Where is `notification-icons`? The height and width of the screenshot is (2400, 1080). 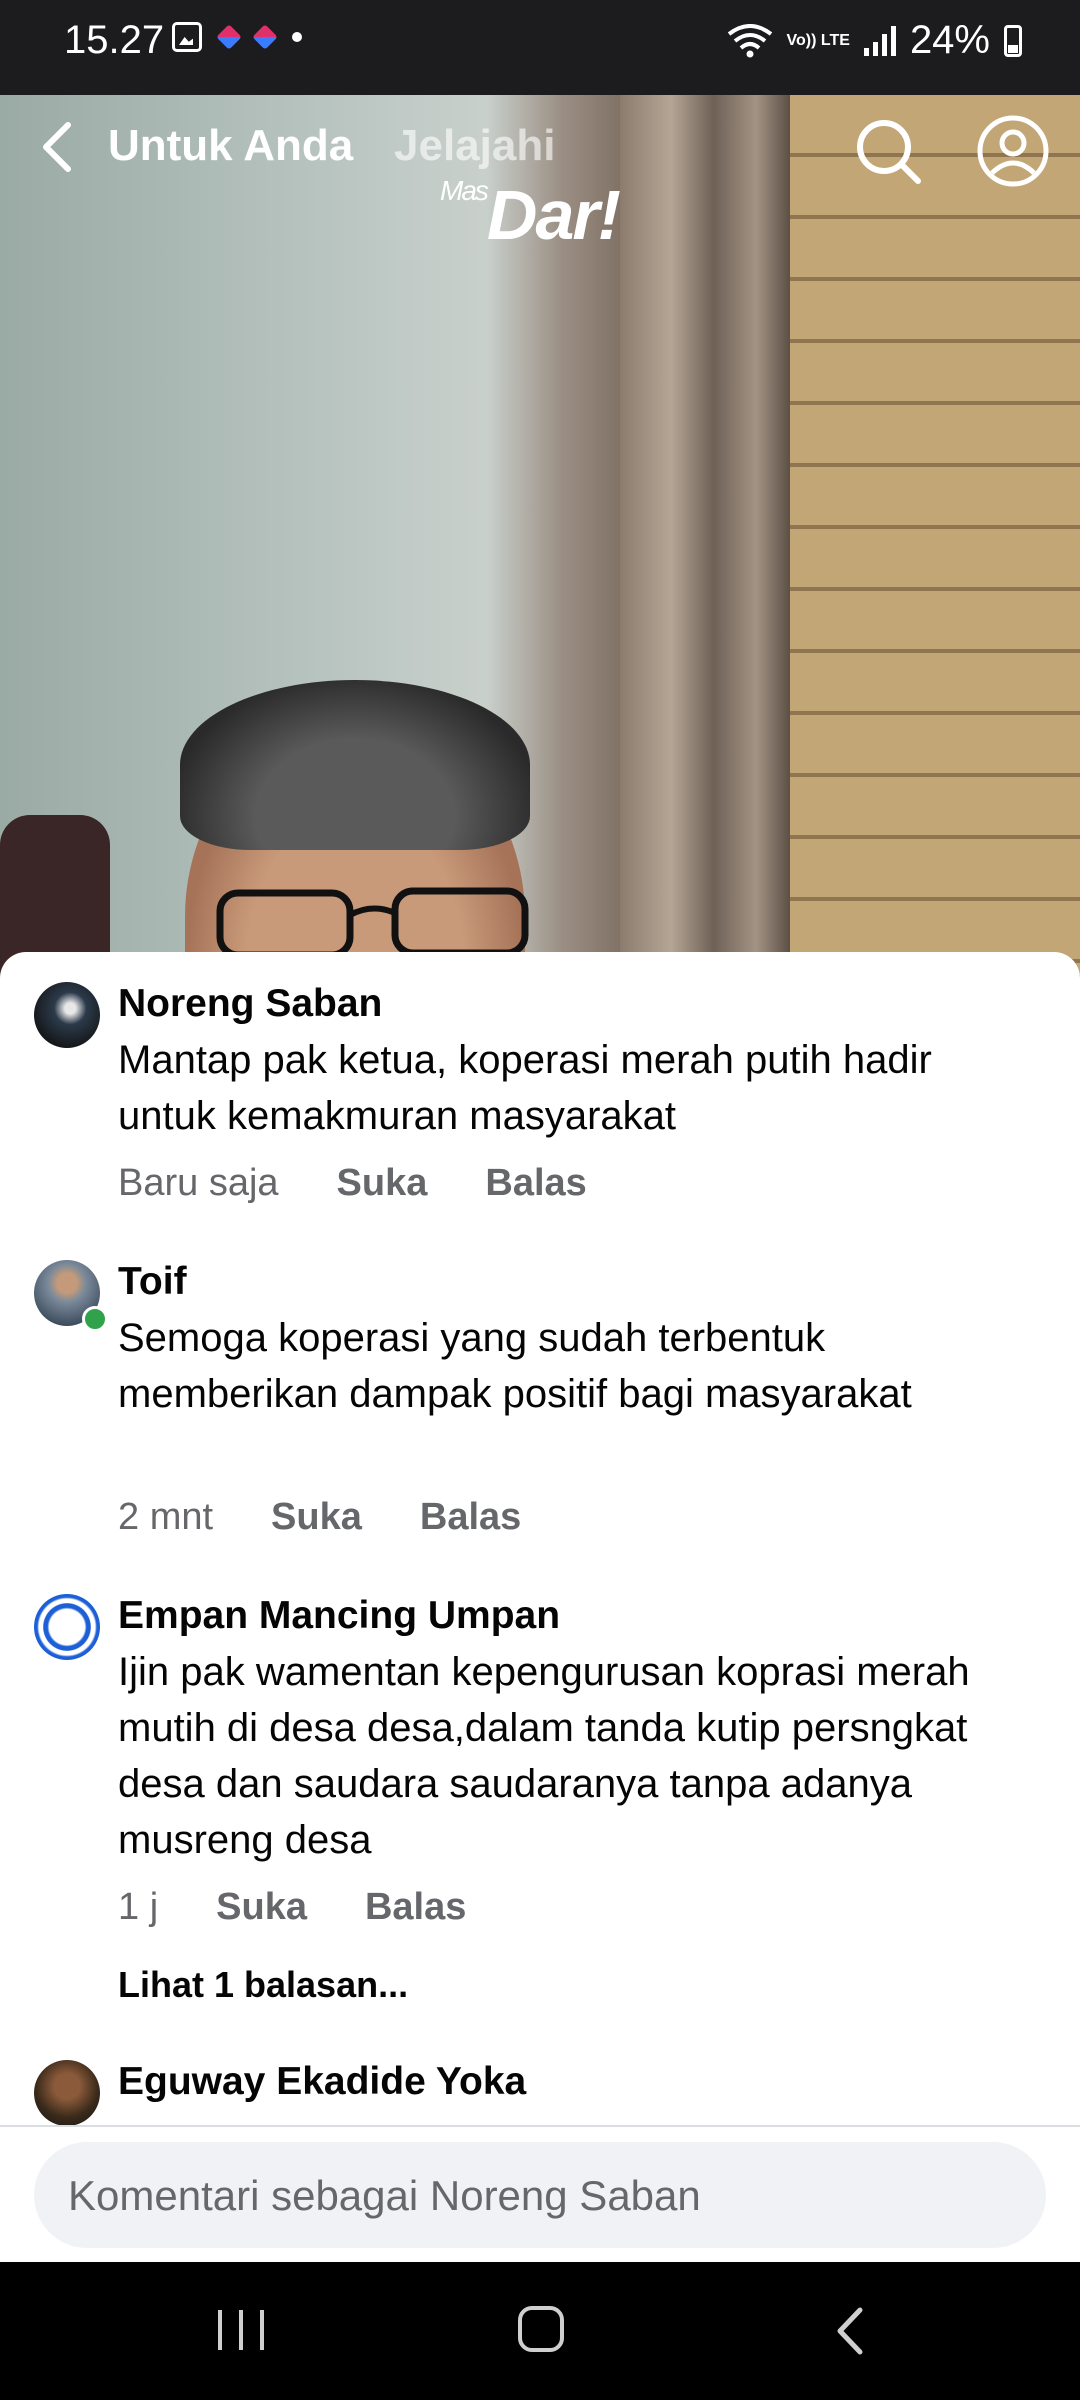
notification-icons is located at coordinates (237, 37).